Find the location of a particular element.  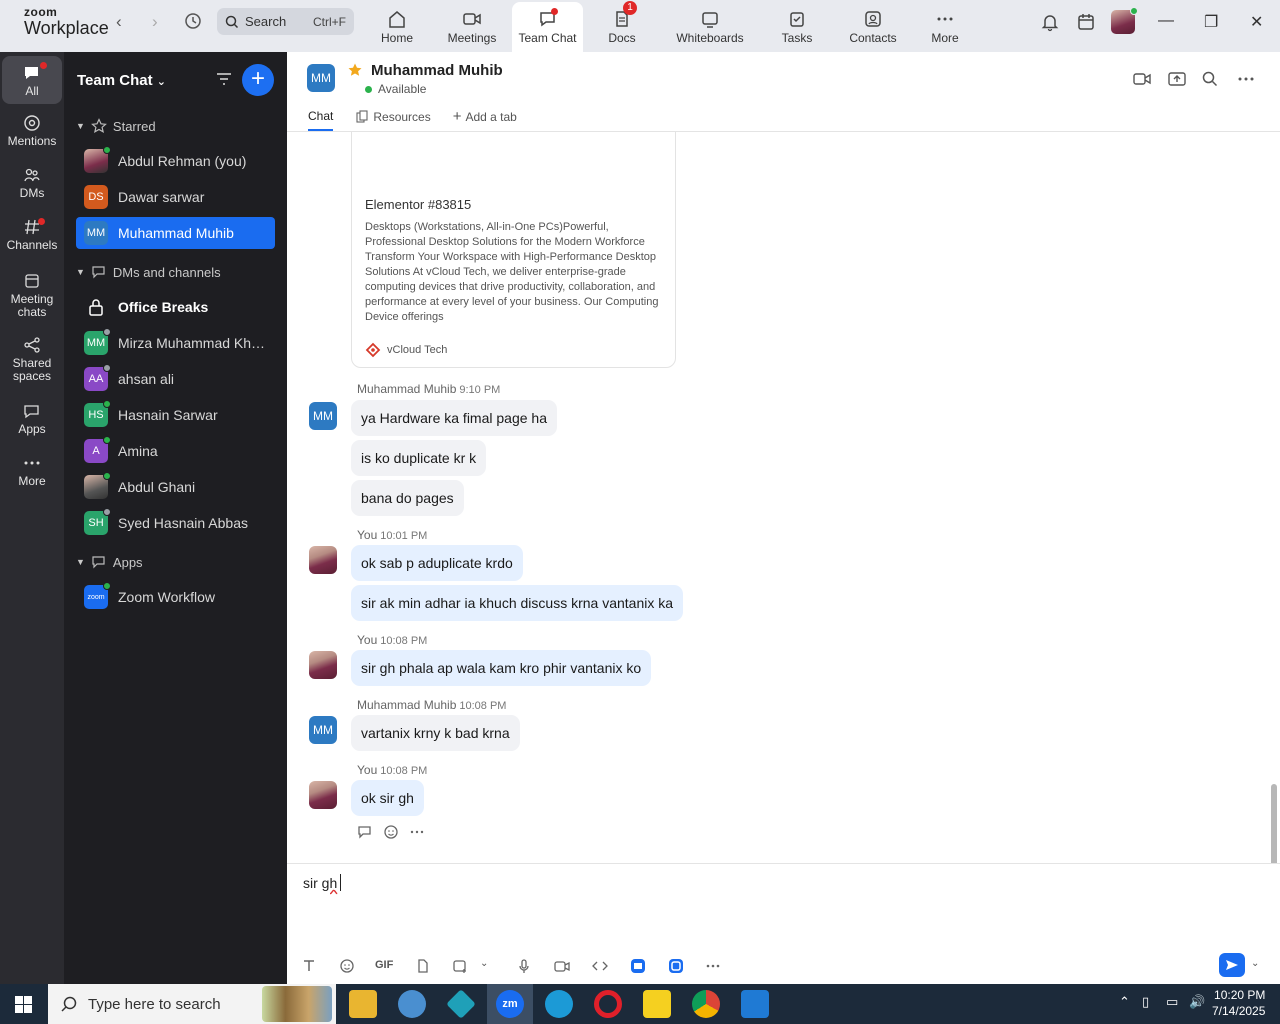

tab-add: + Add a tab is located at coordinates (485, 119).